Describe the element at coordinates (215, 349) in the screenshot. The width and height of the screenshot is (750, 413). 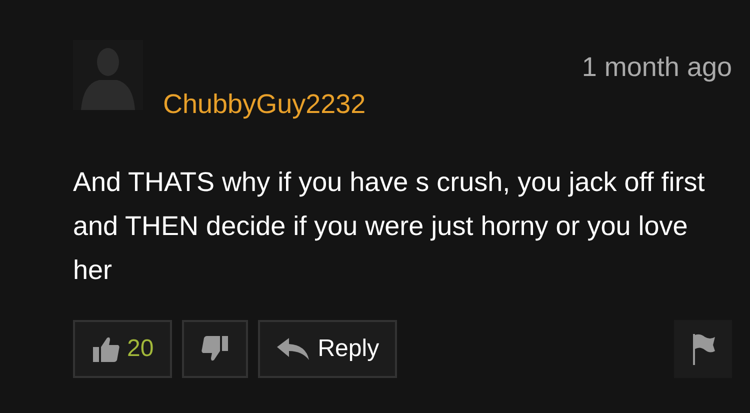
I see `downvote-button` at that location.